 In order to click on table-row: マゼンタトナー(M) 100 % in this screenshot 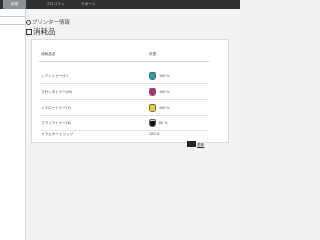, I will do `click(124, 93)`.